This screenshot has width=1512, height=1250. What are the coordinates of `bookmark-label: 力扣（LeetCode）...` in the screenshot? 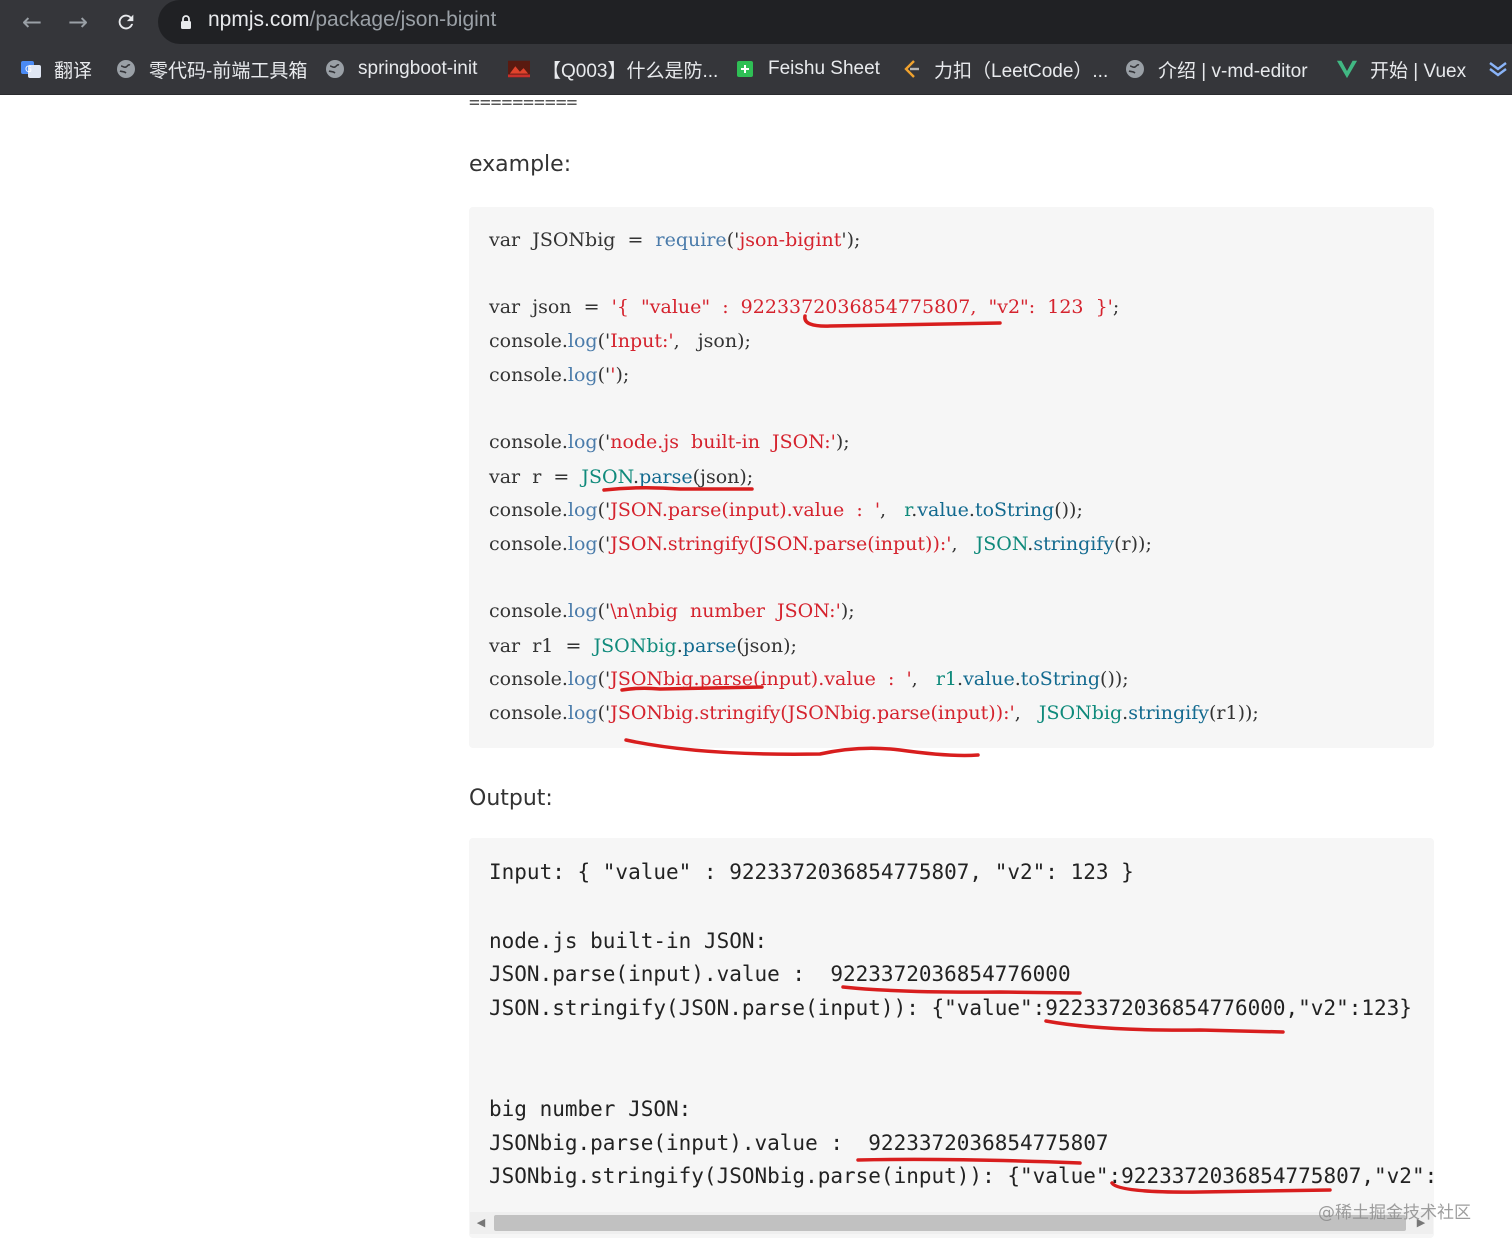 It's located at (1021, 71).